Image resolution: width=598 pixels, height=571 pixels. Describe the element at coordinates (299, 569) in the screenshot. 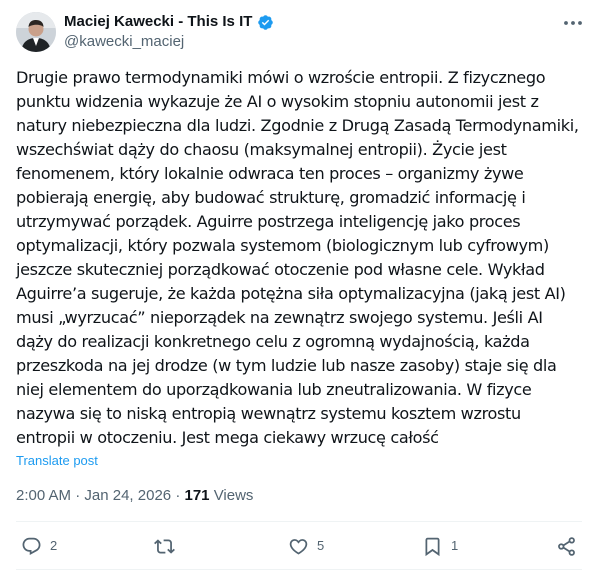

I see `divider-bottom` at that location.